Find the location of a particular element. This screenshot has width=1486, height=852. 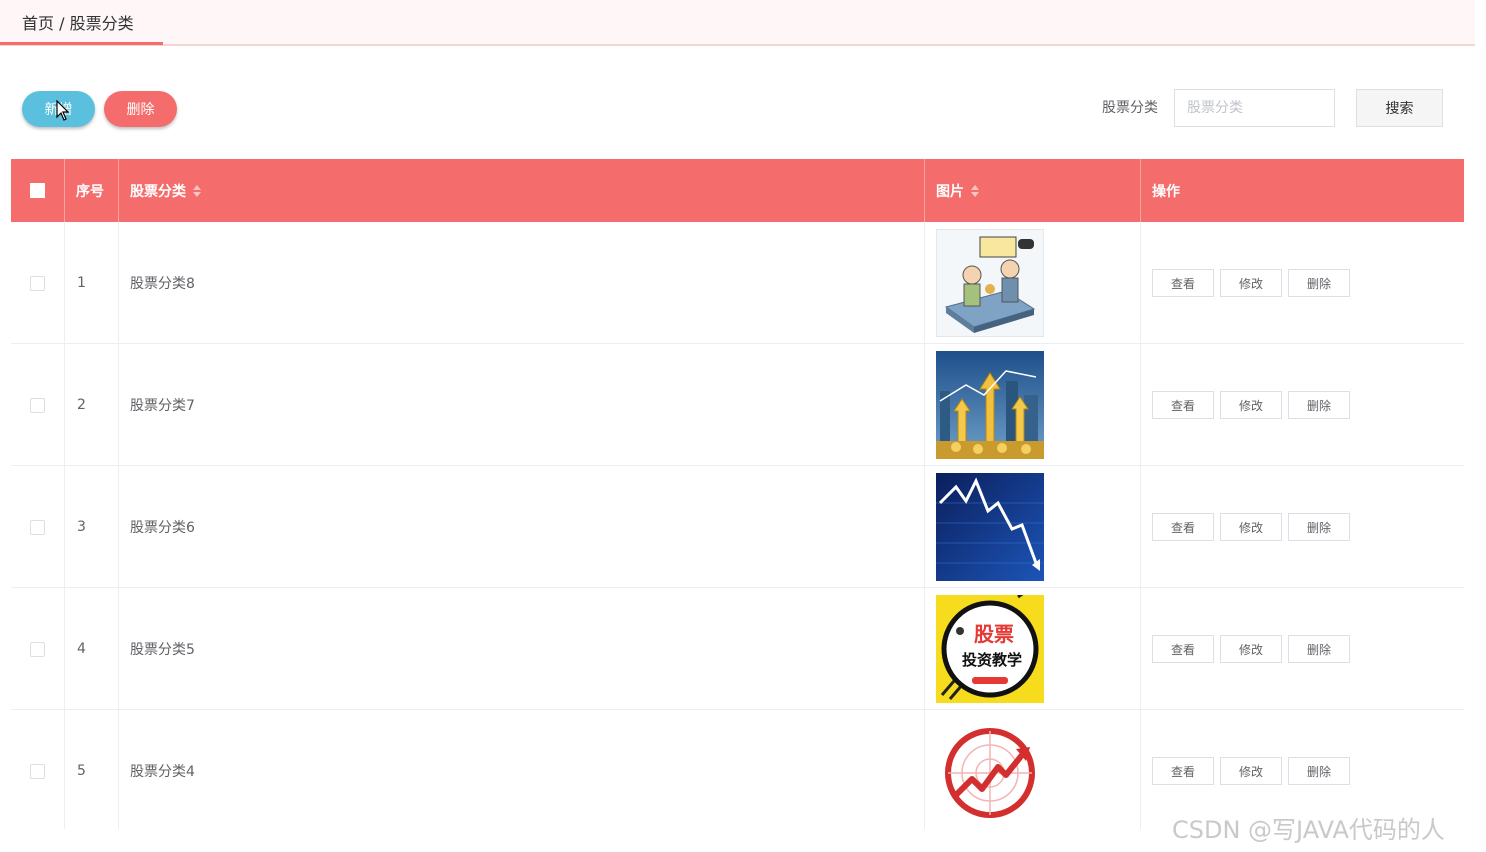

table-row: 3 股票分类6 查看 修改 删除 is located at coordinates (737, 527).